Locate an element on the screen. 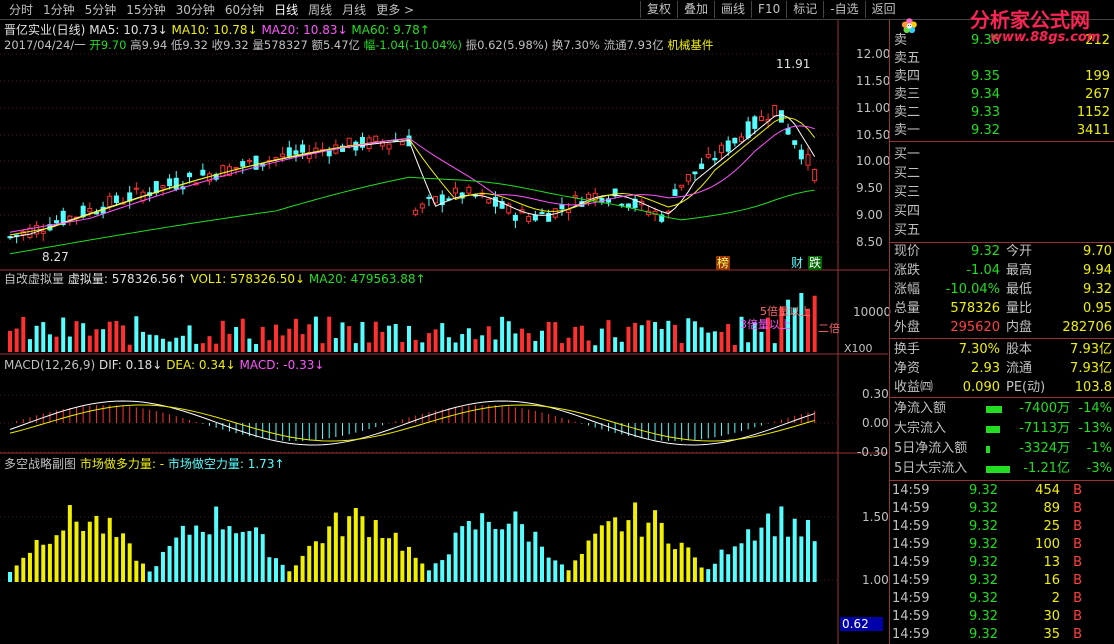 Image resolution: width=1114 pixels, height=644 pixels. rank-badge: 榜 is located at coordinates (723, 263).